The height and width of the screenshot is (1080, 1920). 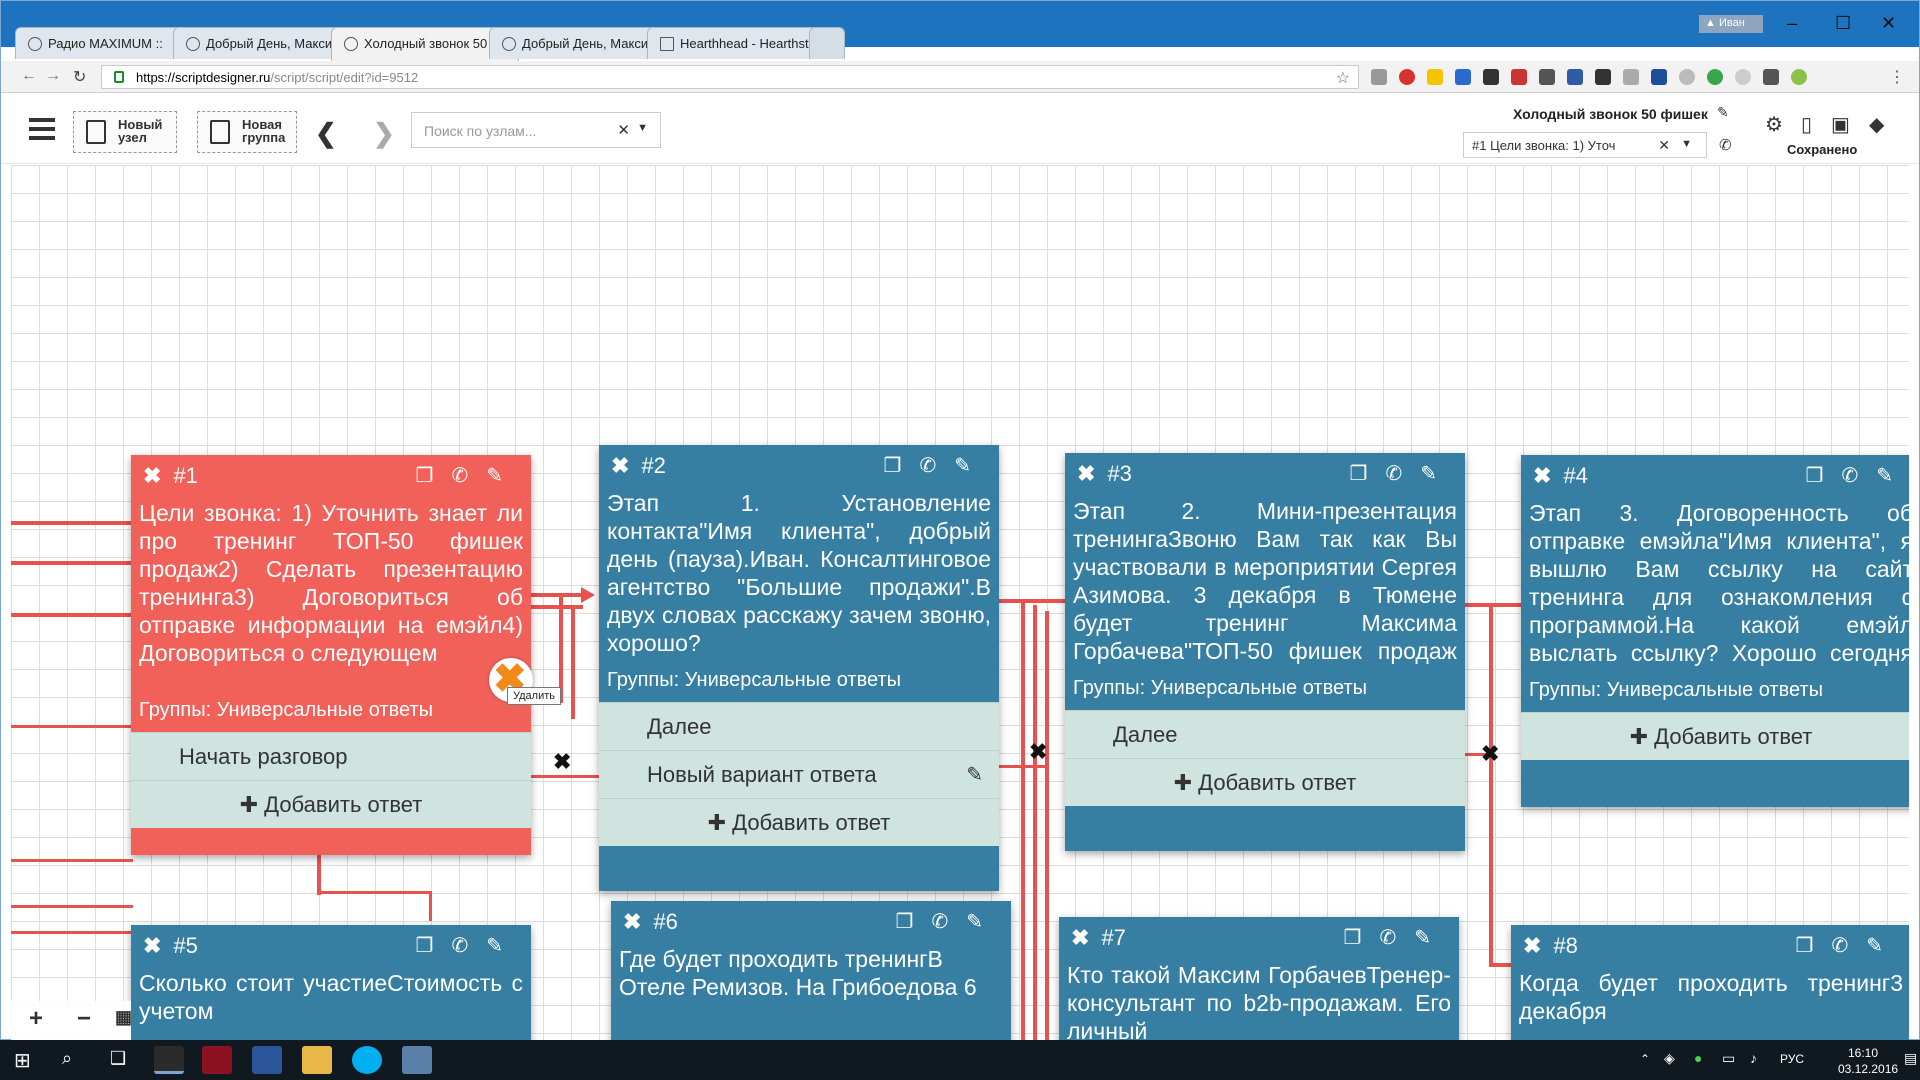 What do you see at coordinates (1731, 24) in the screenshot?
I see `profile-chip: ▲ Иван` at bounding box center [1731, 24].